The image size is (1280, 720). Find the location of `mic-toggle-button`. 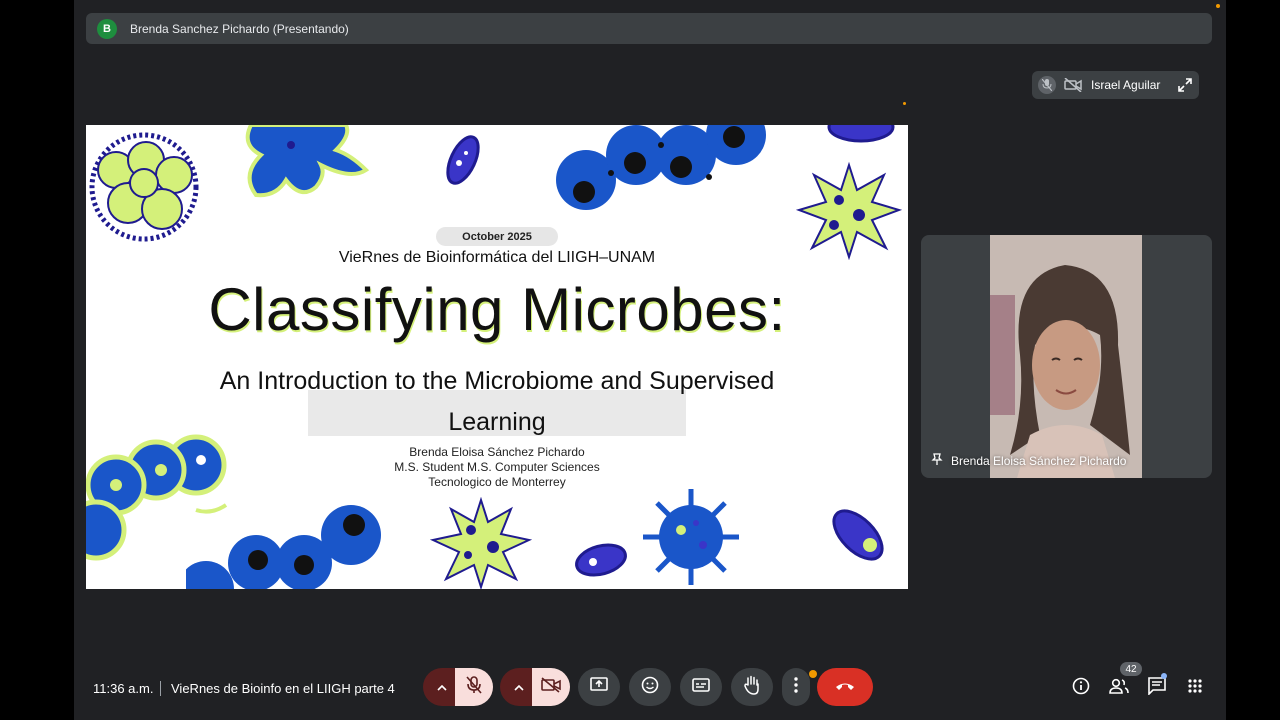

mic-toggle-button is located at coordinates (474, 687).